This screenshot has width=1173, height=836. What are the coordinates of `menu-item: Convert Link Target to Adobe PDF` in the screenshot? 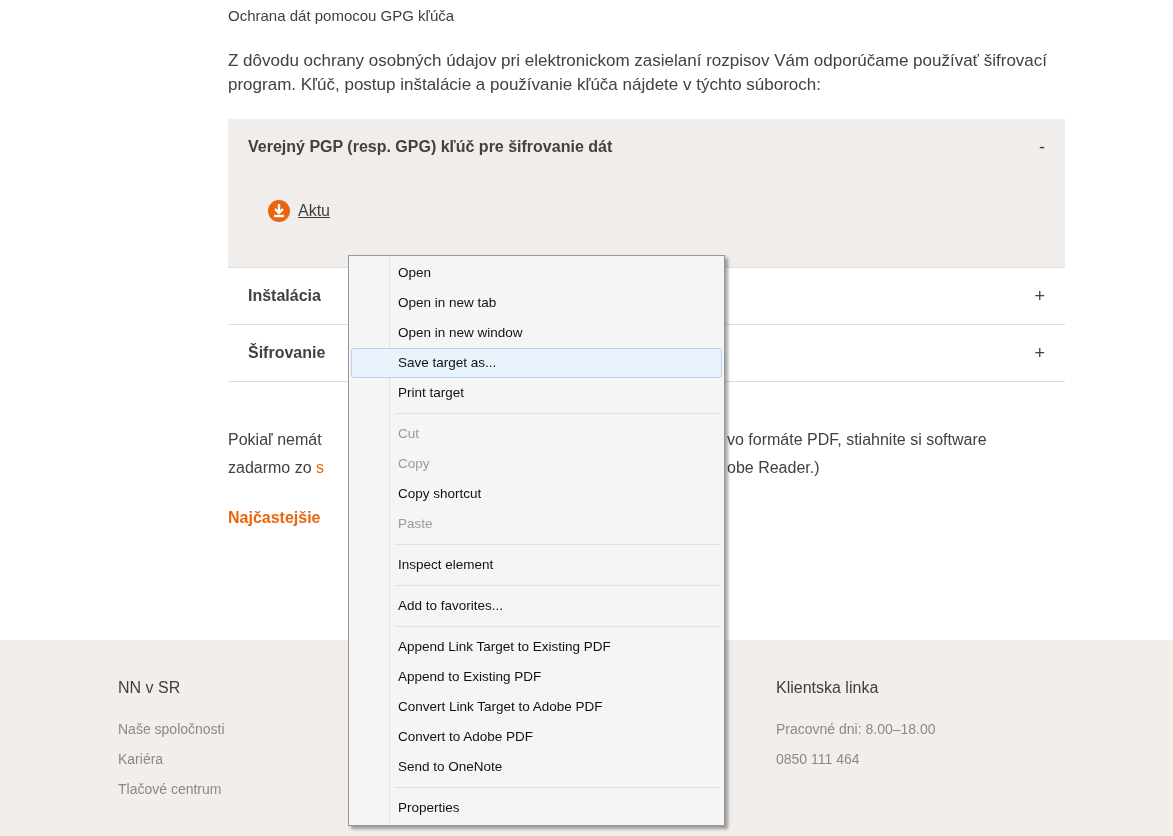 It's located at (536, 707).